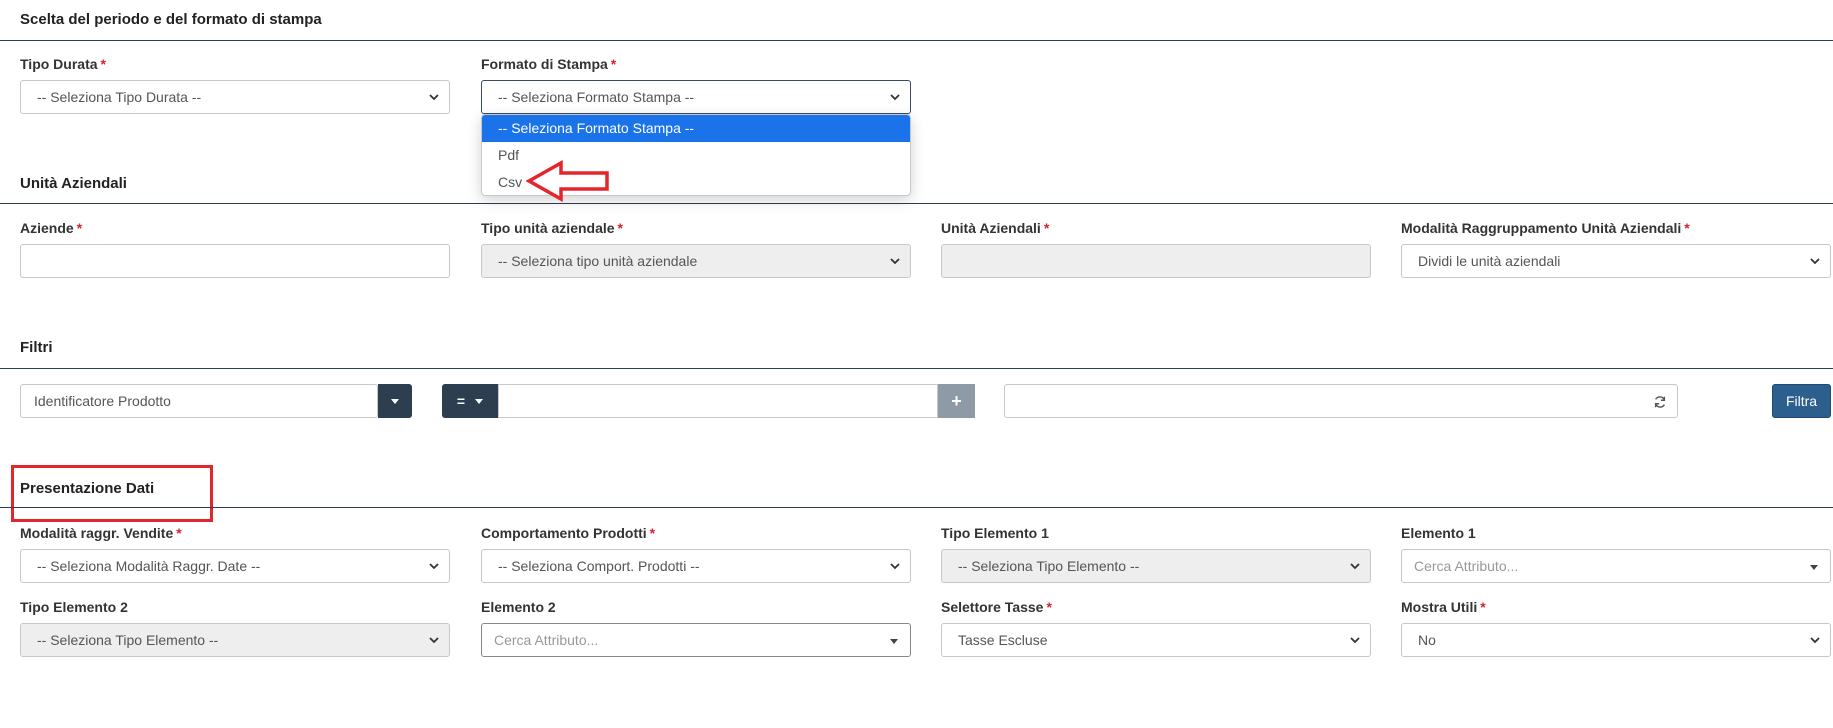 The height and width of the screenshot is (728, 1833). I want to click on selettore-tasse-value: Tasse Escluse, so click(1003, 640).